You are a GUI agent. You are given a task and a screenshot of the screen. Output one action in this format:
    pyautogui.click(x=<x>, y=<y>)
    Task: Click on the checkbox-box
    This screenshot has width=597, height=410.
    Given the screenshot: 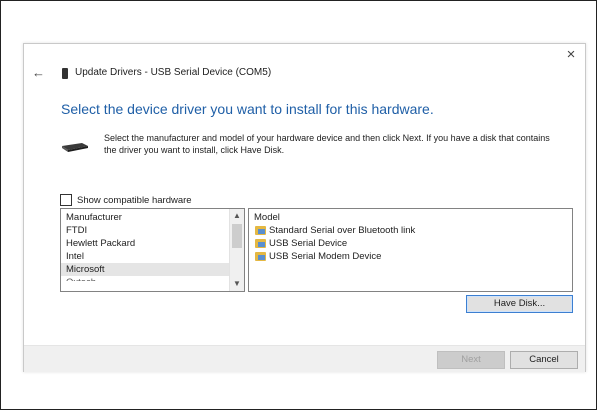 What is the action you would take?
    pyautogui.click(x=66, y=200)
    